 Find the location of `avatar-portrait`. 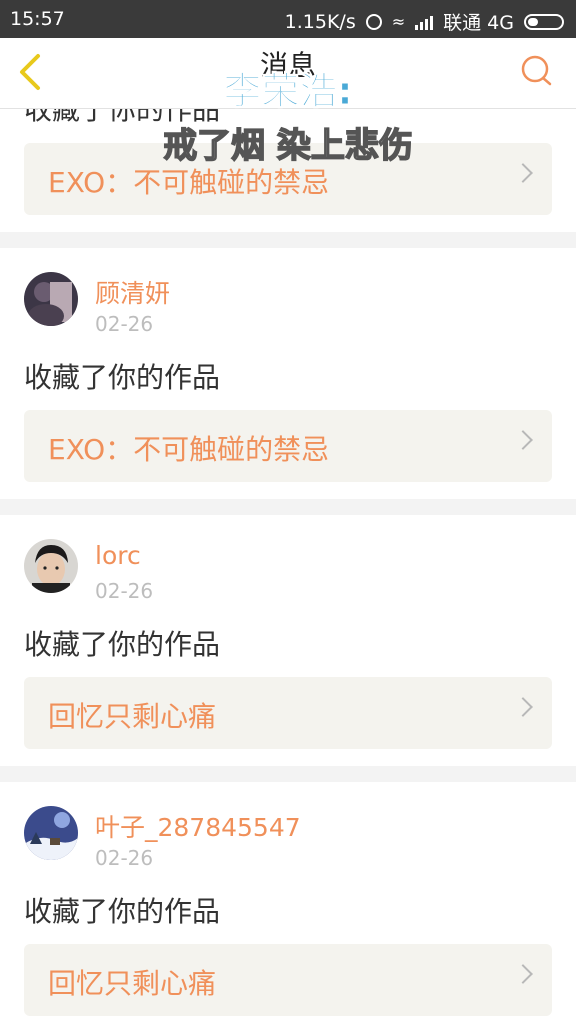

avatar-portrait is located at coordinates (51, 566).